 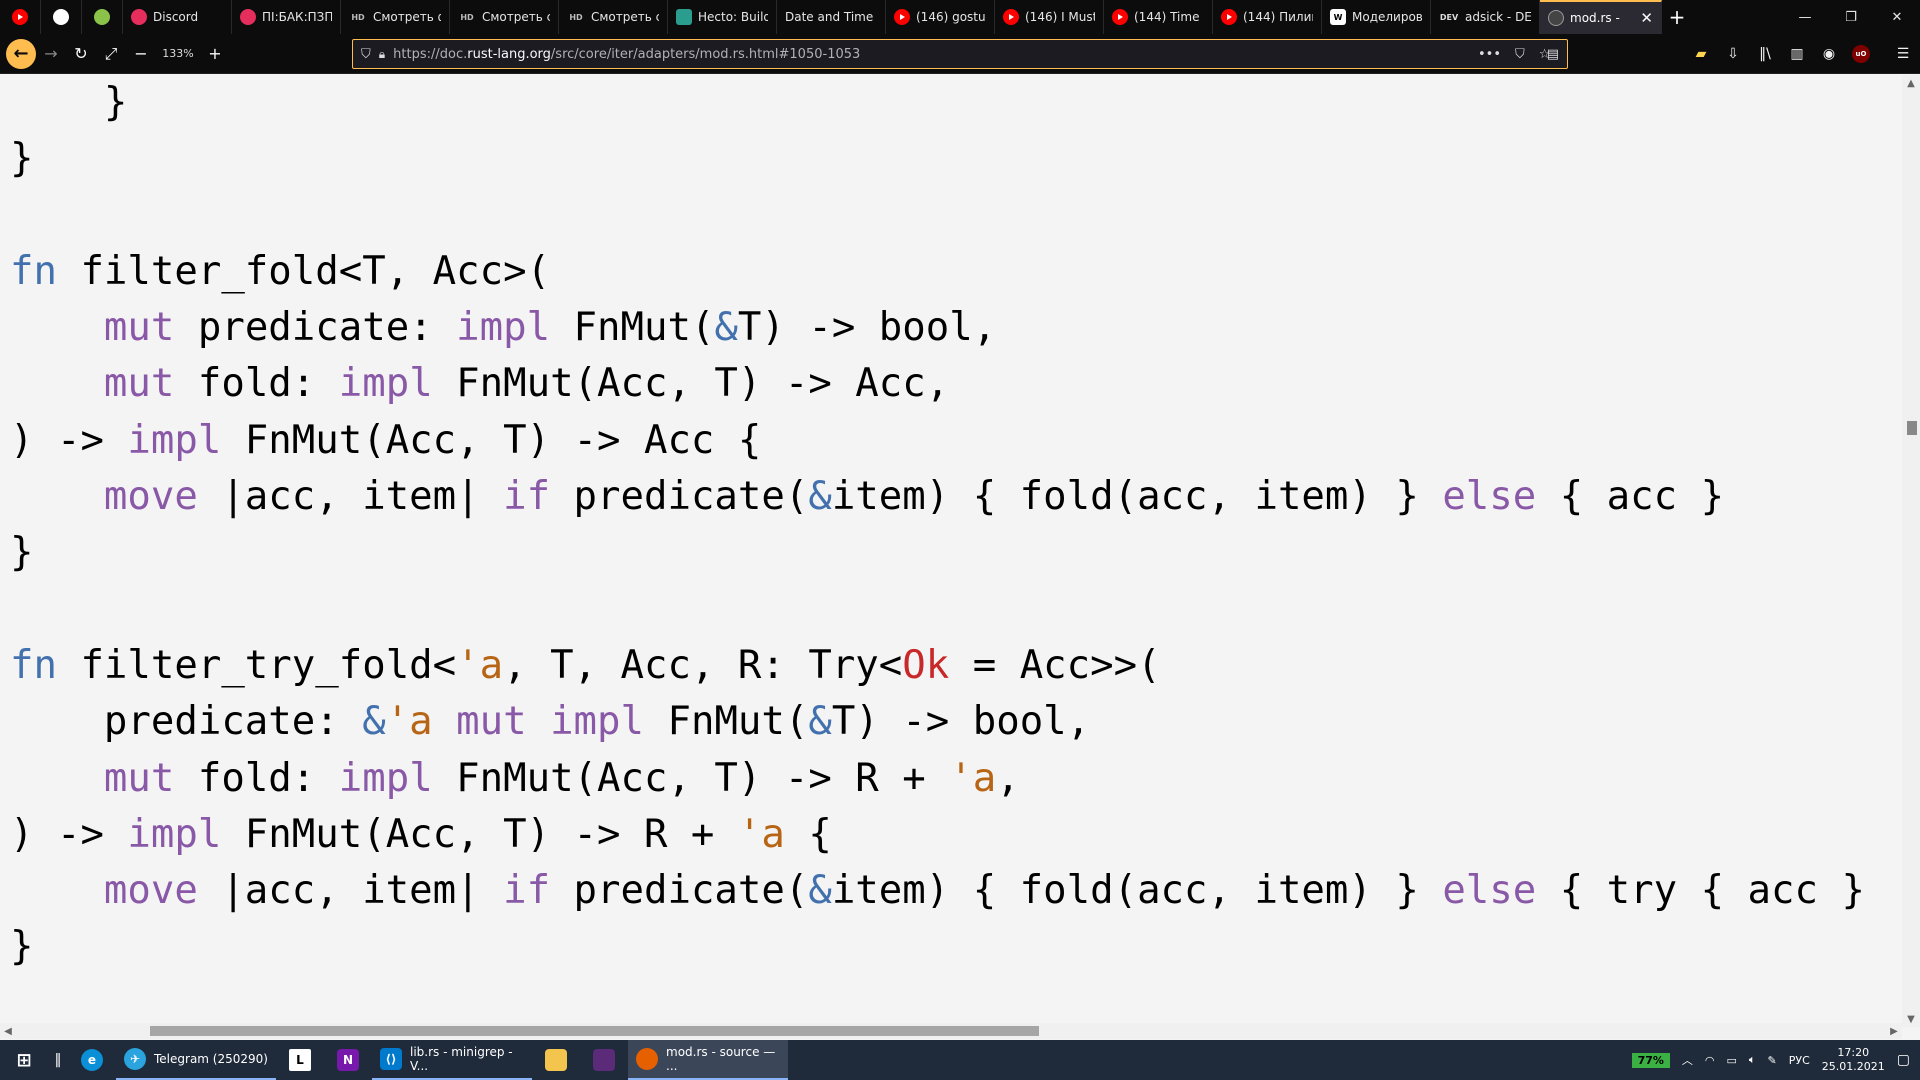 I want to click on tab-active: mod.rs - ✕, so click(x=1601, y=17).